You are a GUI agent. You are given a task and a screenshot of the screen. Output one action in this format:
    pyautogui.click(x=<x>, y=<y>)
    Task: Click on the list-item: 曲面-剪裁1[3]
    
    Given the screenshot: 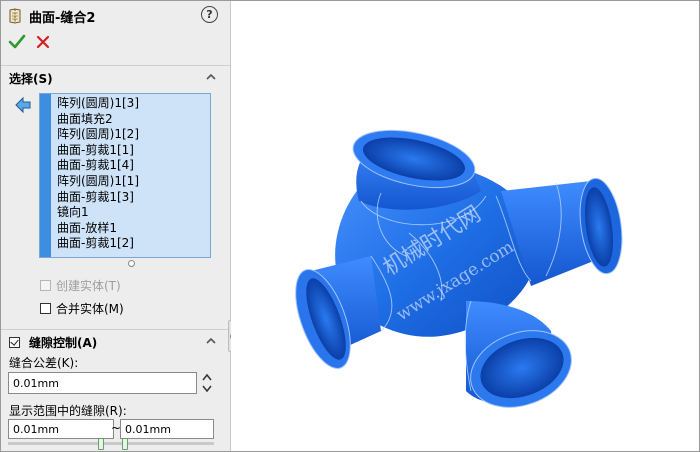 What is the action you would take?
    pyautogui.click(x=98, y=198)
    